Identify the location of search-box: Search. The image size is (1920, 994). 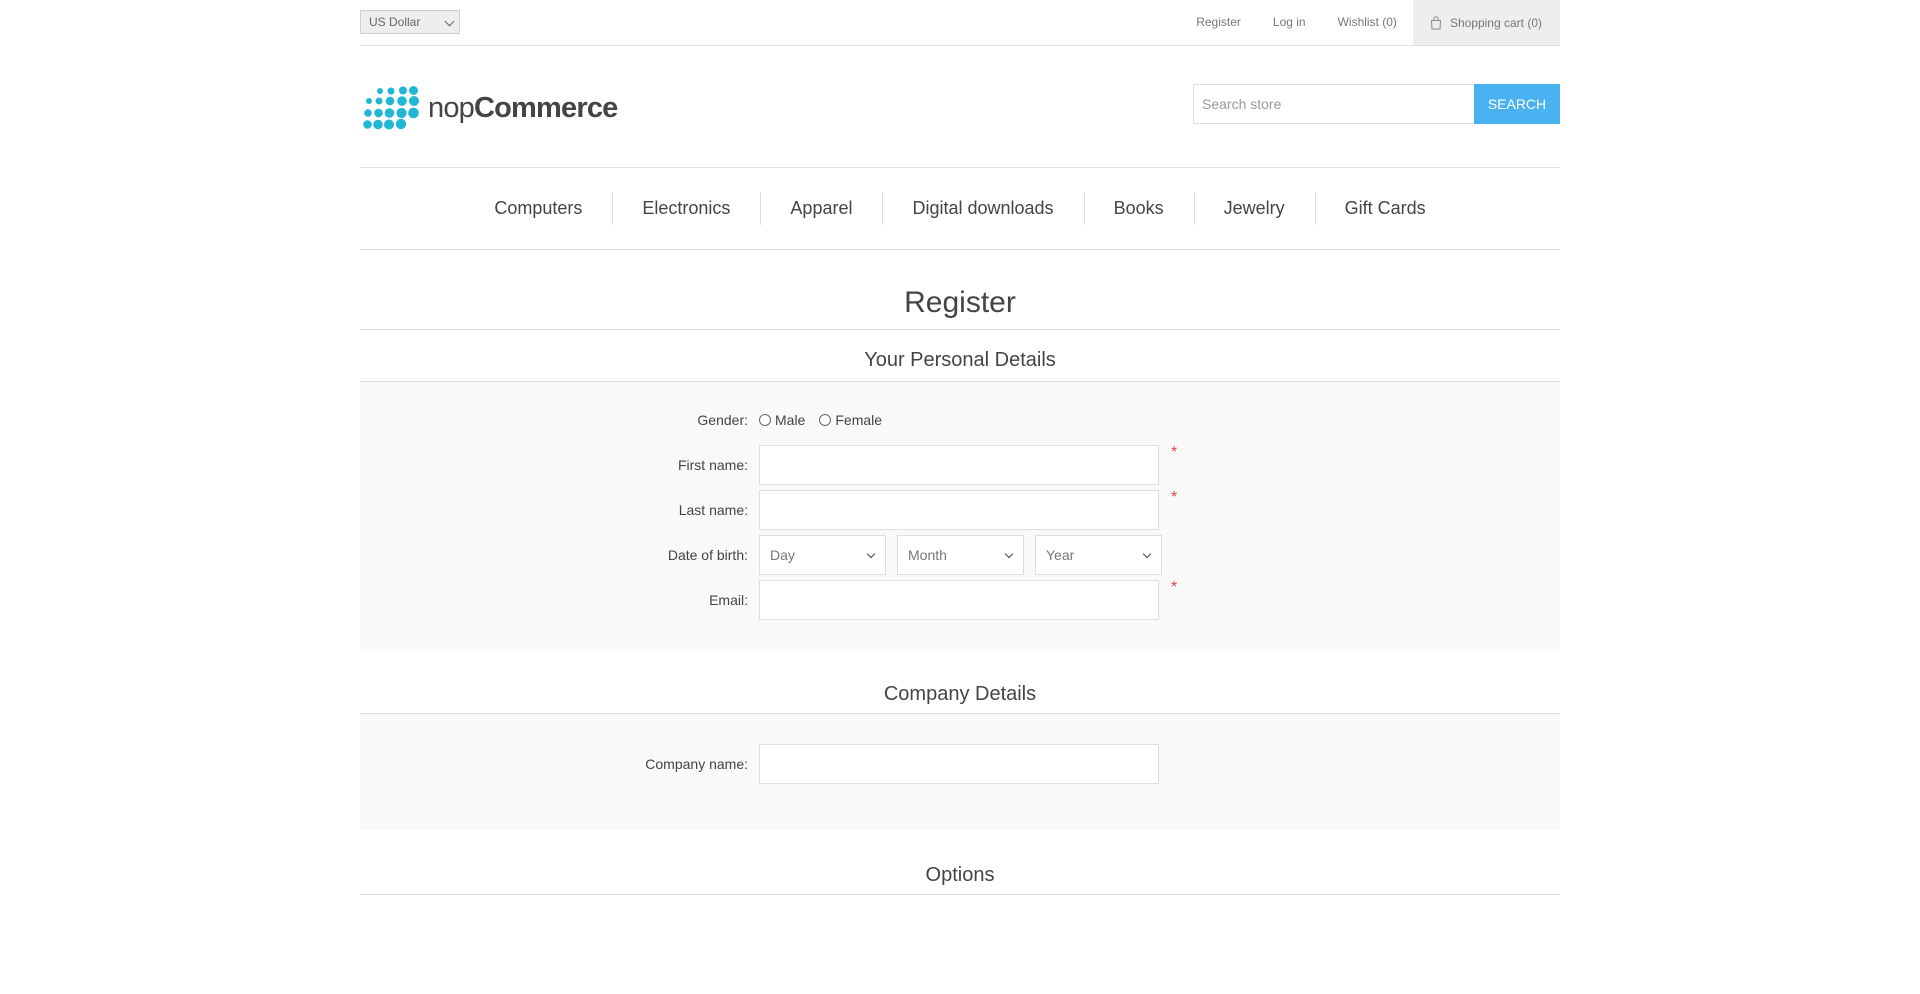
(1376, 104).